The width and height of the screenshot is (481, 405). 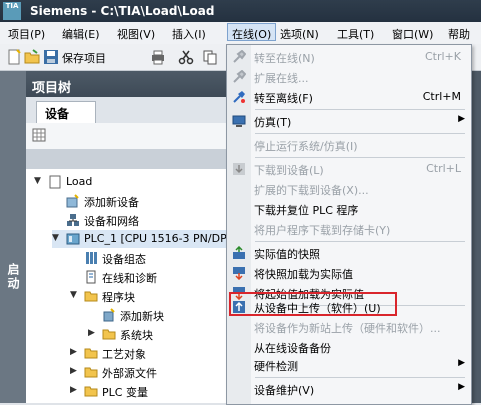 What do you see at coordinates (124, 354) in the screenshot?
I see `tree-item-label: 工艺对象` at bounding box center [124, 354].